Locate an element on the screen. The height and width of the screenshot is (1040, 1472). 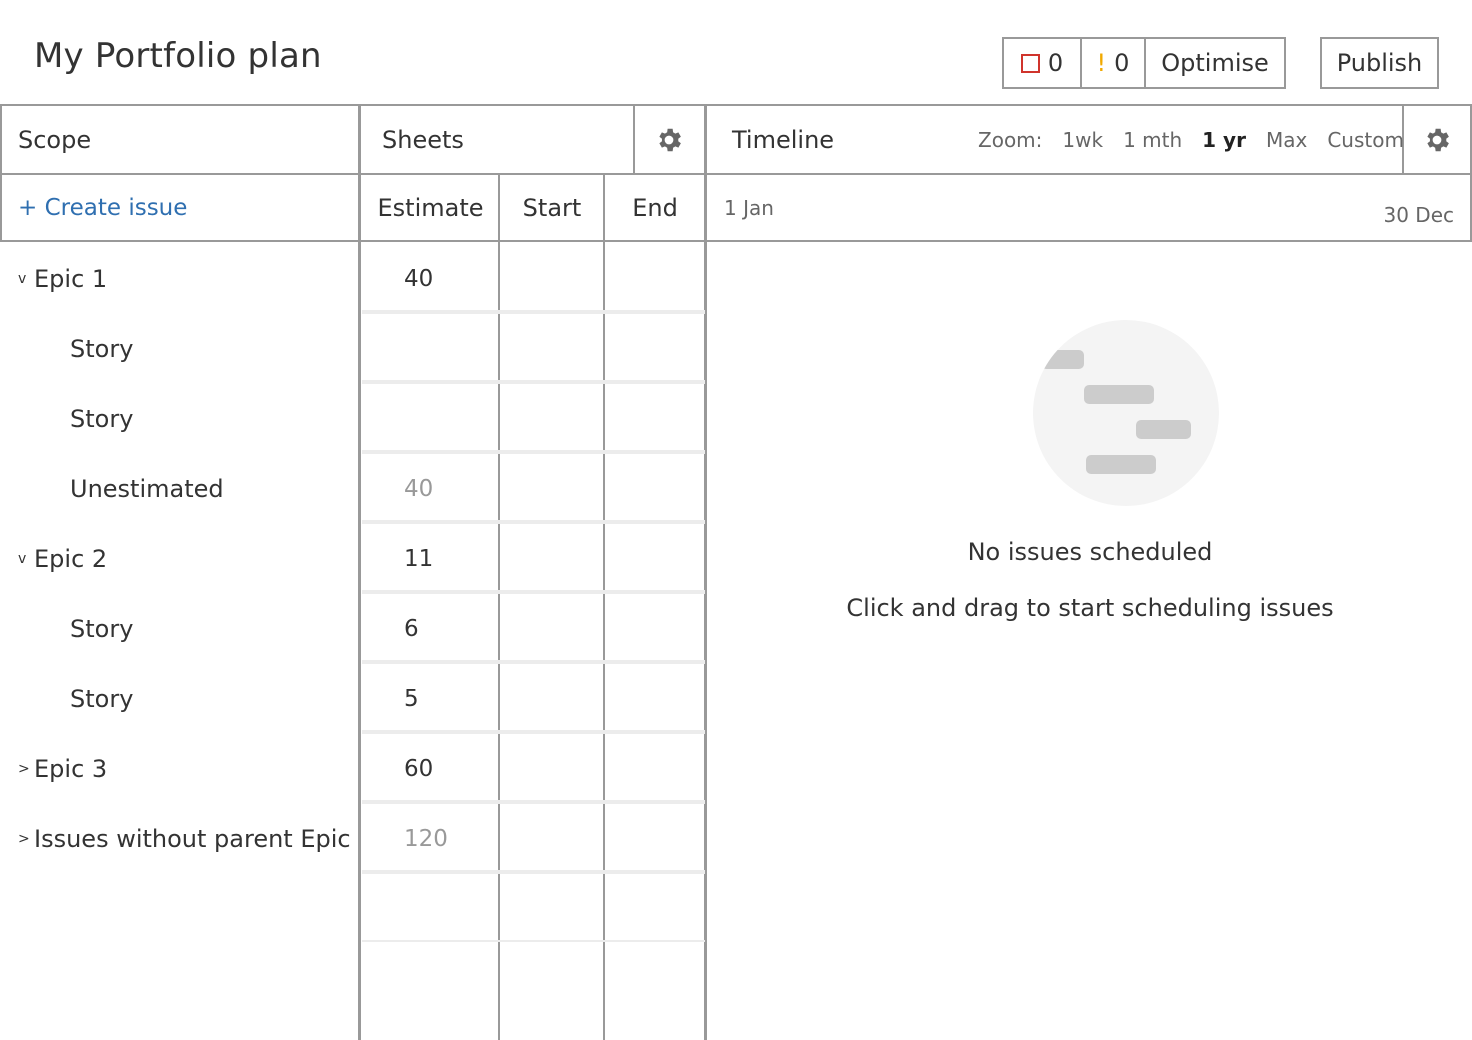
create-issue-link: + Create issue is located at coordinates (102, 208).